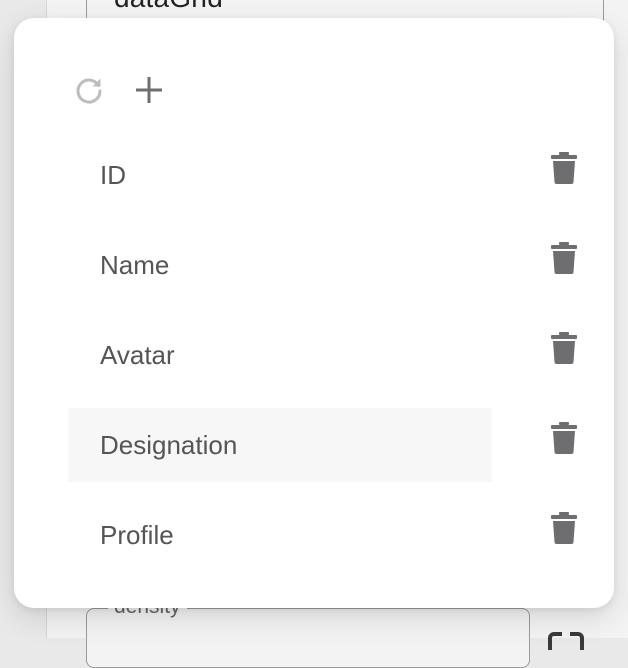  What do you see at coordinates (280, 175) in the screenshot?
I see `column-label: ID` at bounding box center [280, 175].